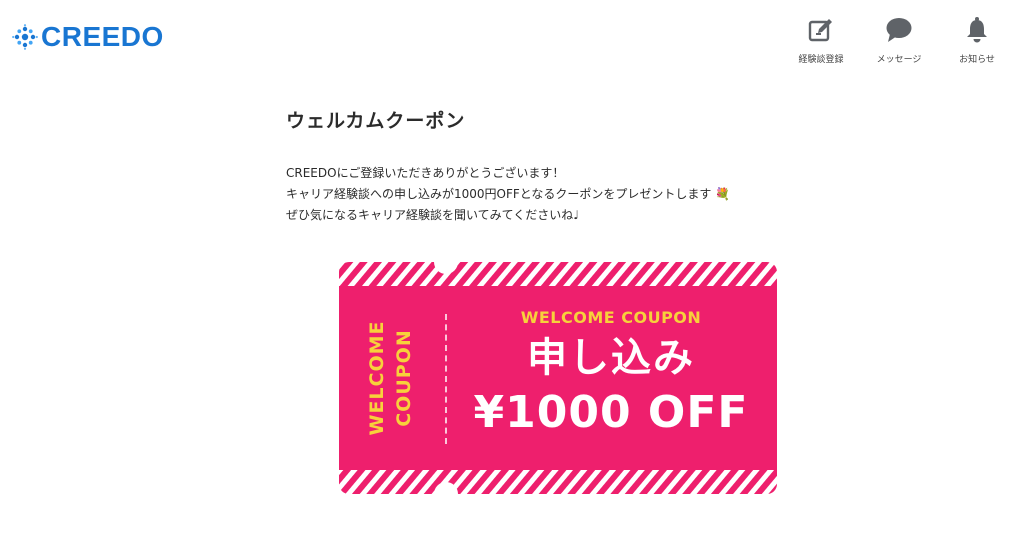 Image resolution: width=1024 pixels, height=538 pixels. Describe the element at coordinates (899, 30) in the screenshot. I see `chat-icon` at that location.